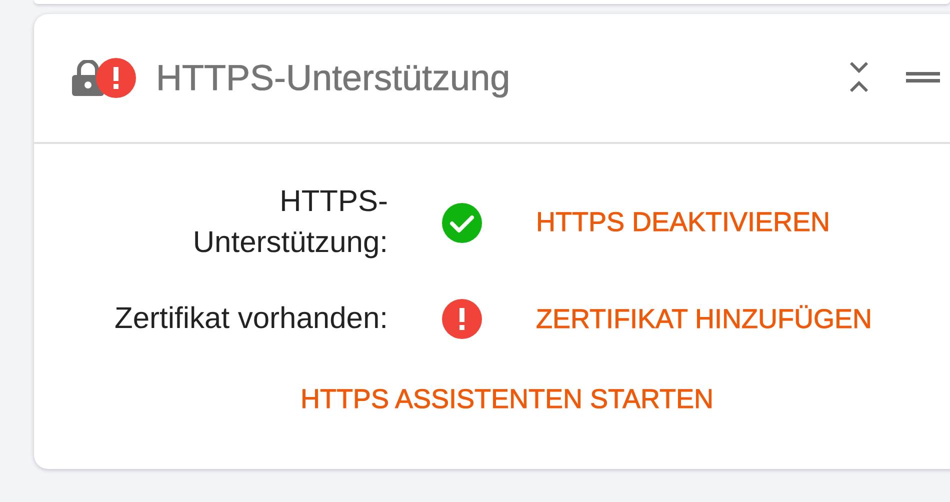  I want to click on action-link: ZERTIFIKAT HINZUFÜGEN, so click(704, 319).